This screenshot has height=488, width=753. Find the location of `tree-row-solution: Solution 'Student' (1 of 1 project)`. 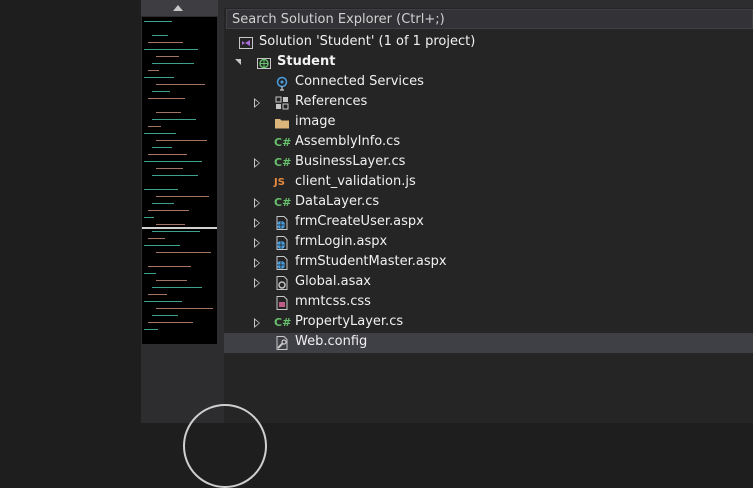

tree-row-solution: Solution 'Student' (1 of 1 project) is located at coordinates (488, 43).